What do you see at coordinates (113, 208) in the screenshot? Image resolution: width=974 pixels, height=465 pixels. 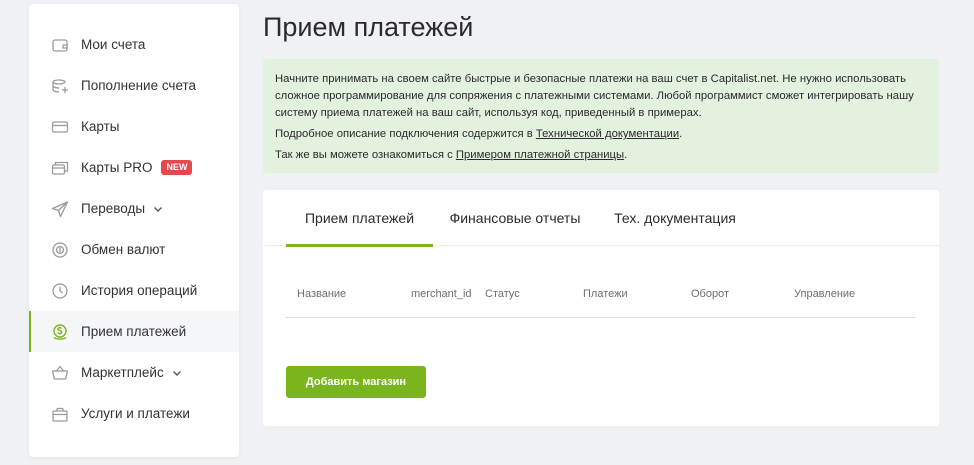 I see `sidebar-item-label: Переводы` at bounding box center [113, 208].